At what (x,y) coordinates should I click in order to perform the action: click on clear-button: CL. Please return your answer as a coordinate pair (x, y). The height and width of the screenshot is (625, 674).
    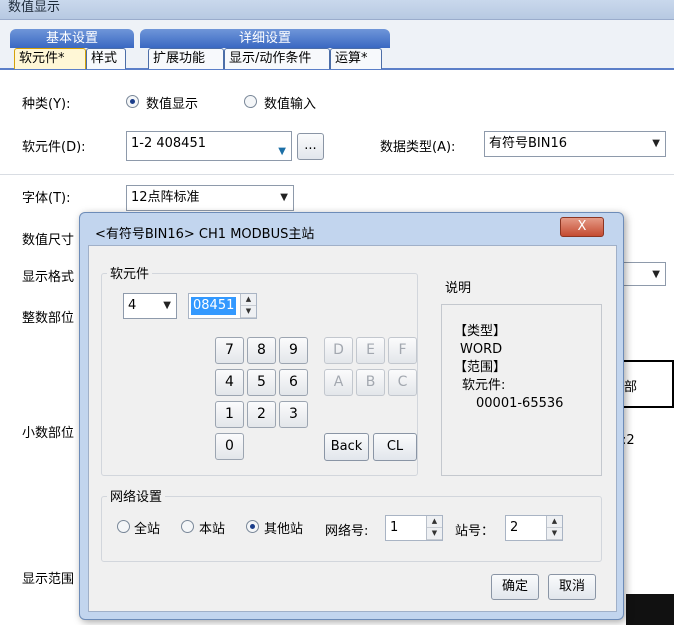
    Looking at the image, I should click on (395, 447).